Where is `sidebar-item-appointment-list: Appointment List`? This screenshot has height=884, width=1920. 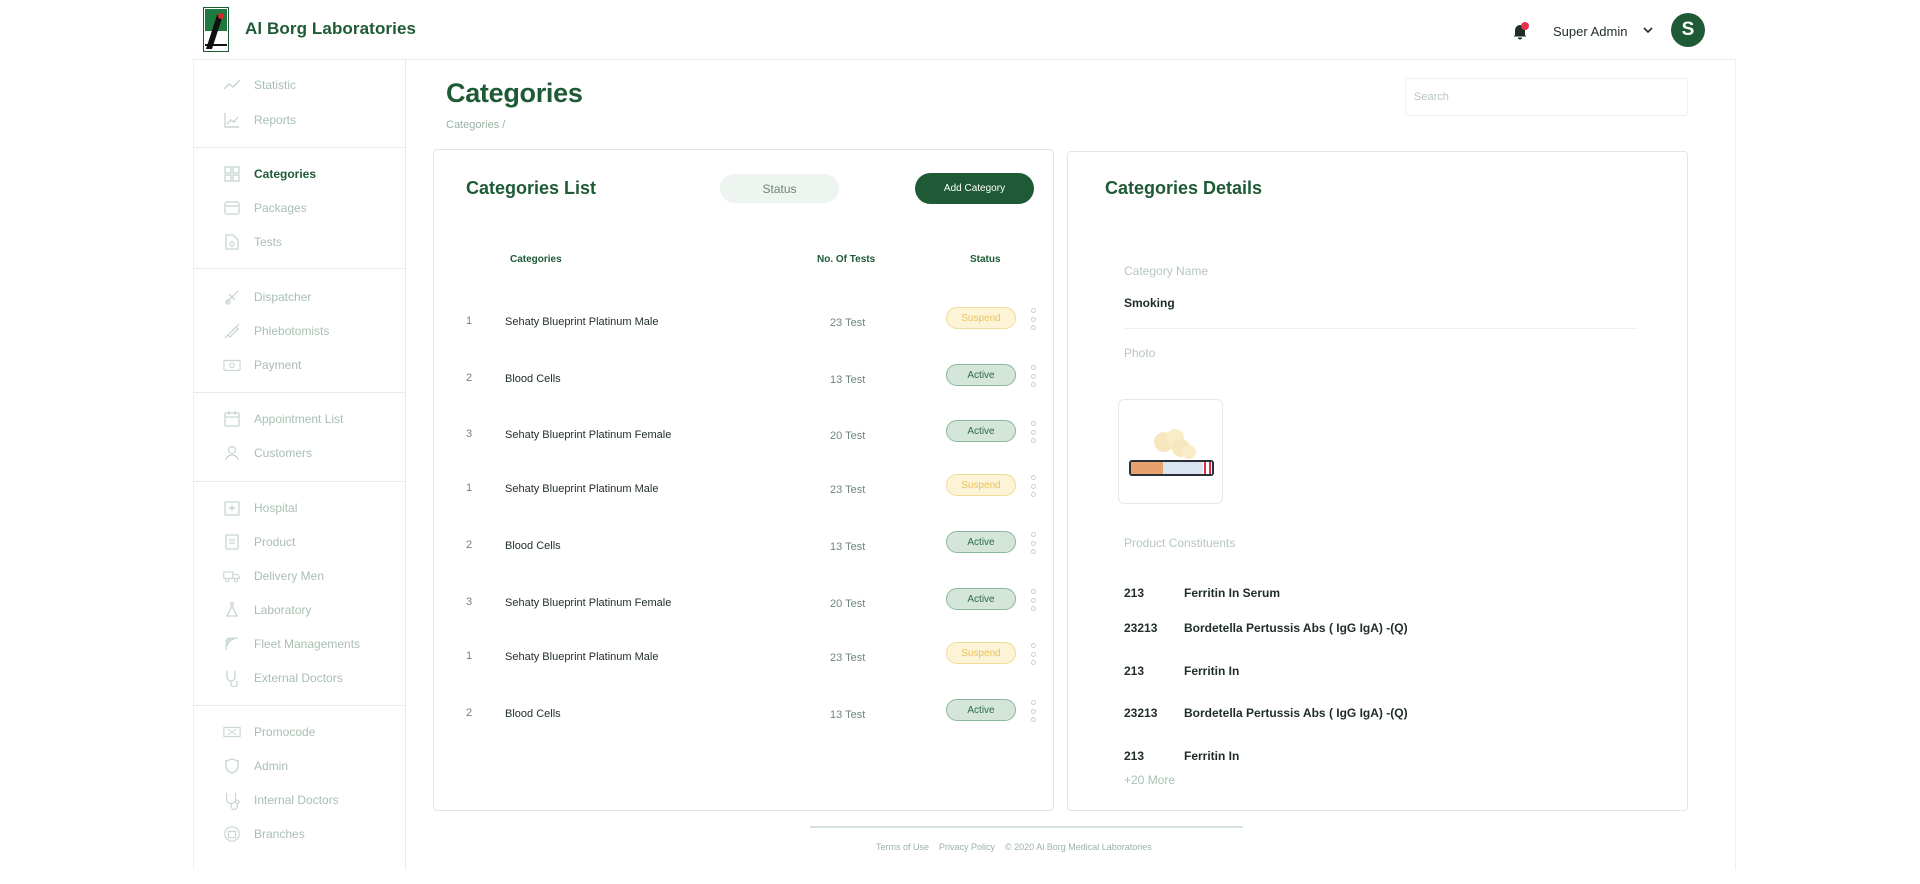
sidebar-item-appointment-list: Appointment List is located at coordinates (299, 419).